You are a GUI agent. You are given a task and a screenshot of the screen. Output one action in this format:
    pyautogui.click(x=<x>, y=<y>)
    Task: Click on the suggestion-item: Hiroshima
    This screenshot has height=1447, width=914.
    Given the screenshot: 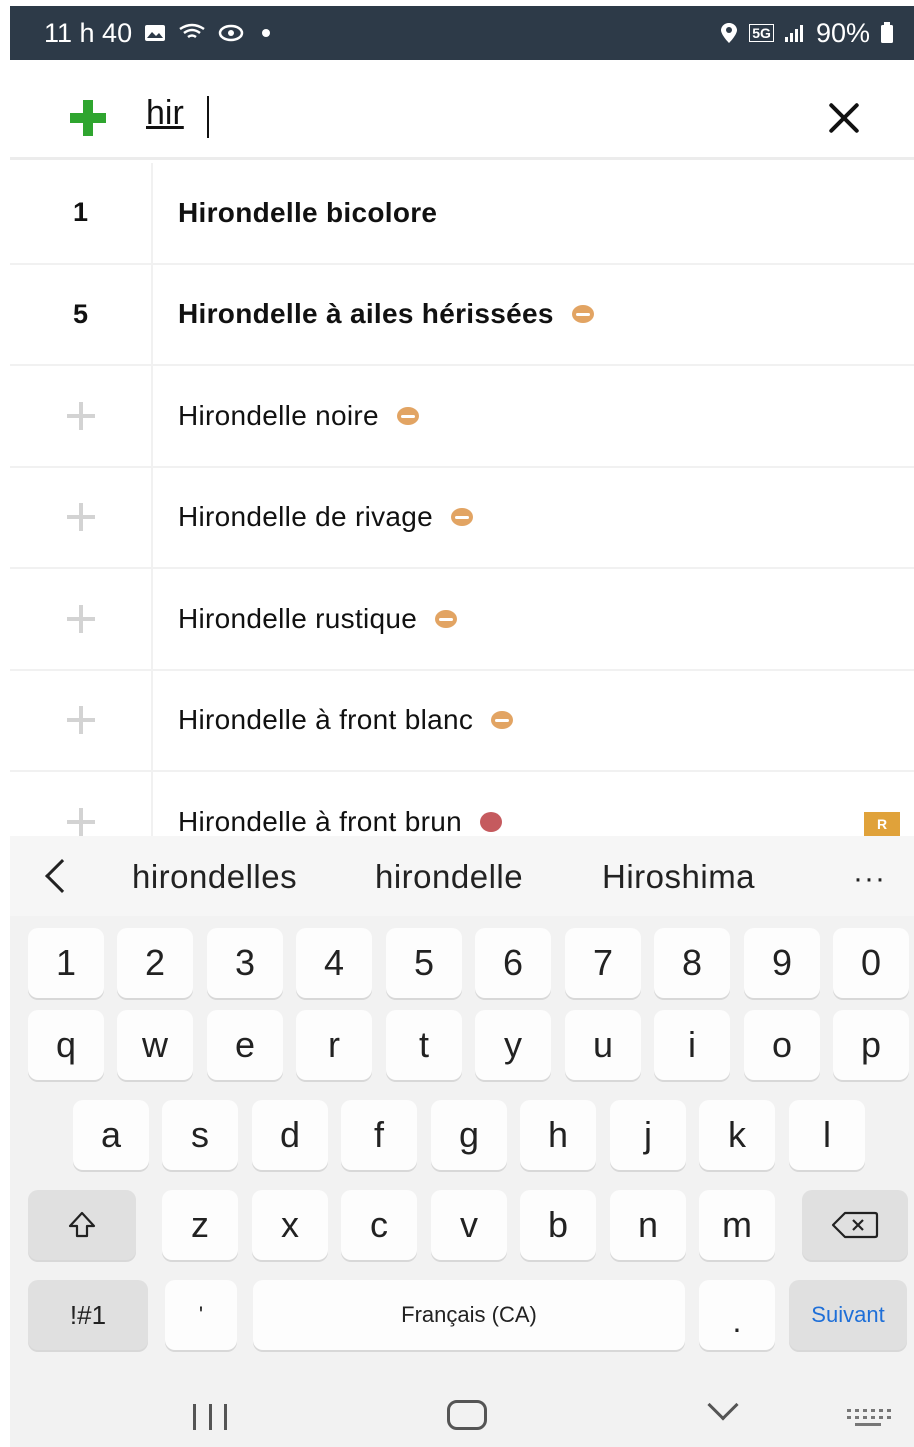 What is the action you would take?
    pyautogui.click(x=678, y=877)
    